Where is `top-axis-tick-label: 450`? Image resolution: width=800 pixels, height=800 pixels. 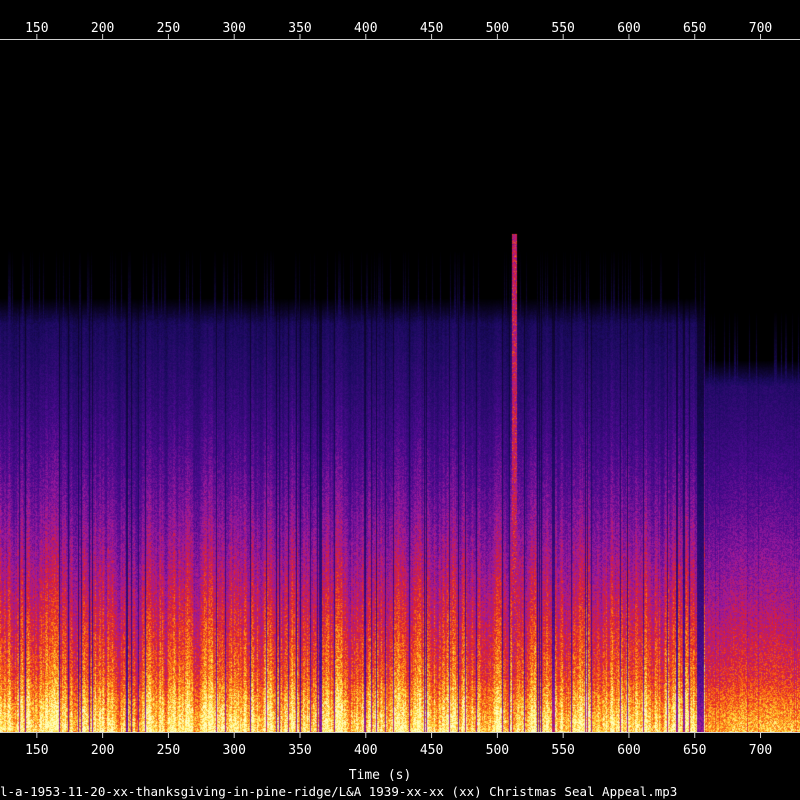
top-axis-tick-label: 450 is located at coordinates (431, 28).